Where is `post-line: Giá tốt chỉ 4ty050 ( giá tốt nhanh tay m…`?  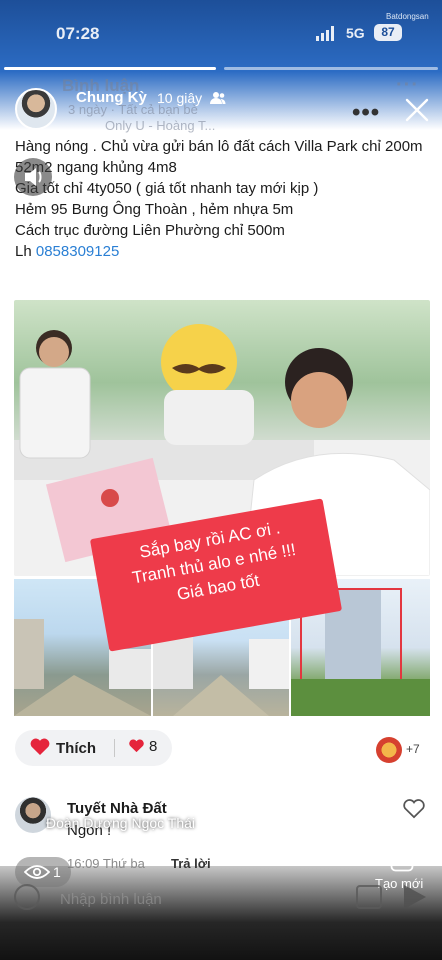
post-line: Giá tốt chỉ 4ty050 ( giá tốt nhanh tay m… is located at coordinates (167, 188).